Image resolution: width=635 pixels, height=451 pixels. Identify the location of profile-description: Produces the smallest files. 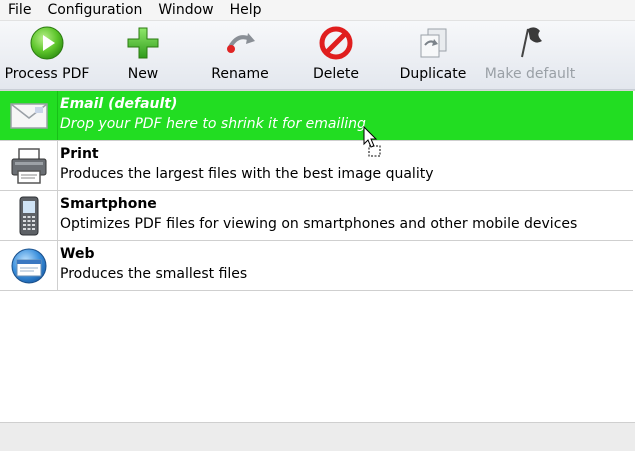
(154, 274).